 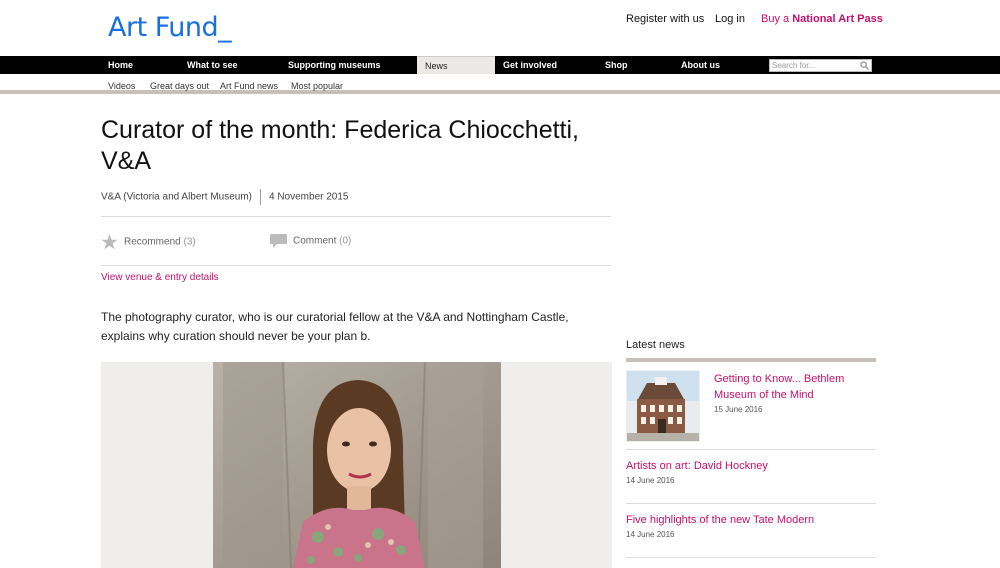 What do you see at coordinates (142, 65) in the screenshot?
I see `nav-item-home: Home` at bounding box center [142, 65].